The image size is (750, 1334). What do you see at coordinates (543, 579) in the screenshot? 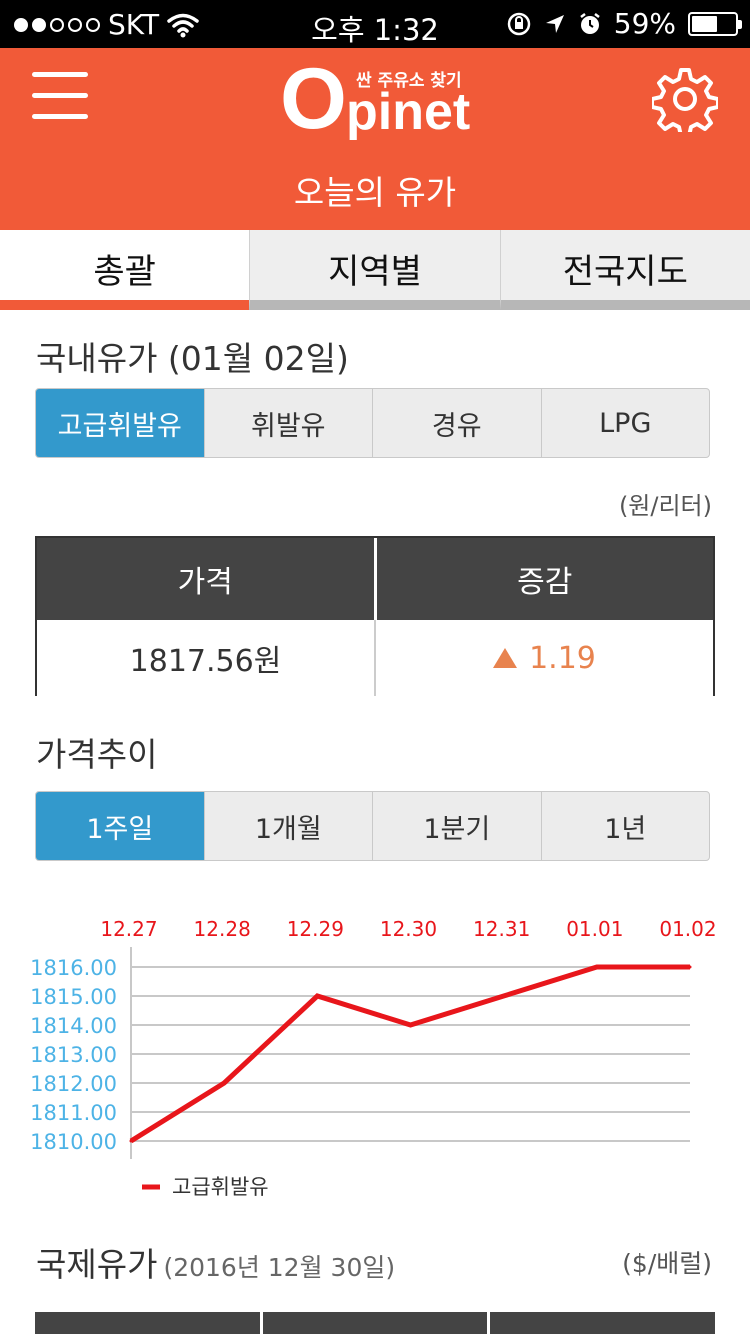
I see `header-change: 증감` at bounding box center [543, 579].